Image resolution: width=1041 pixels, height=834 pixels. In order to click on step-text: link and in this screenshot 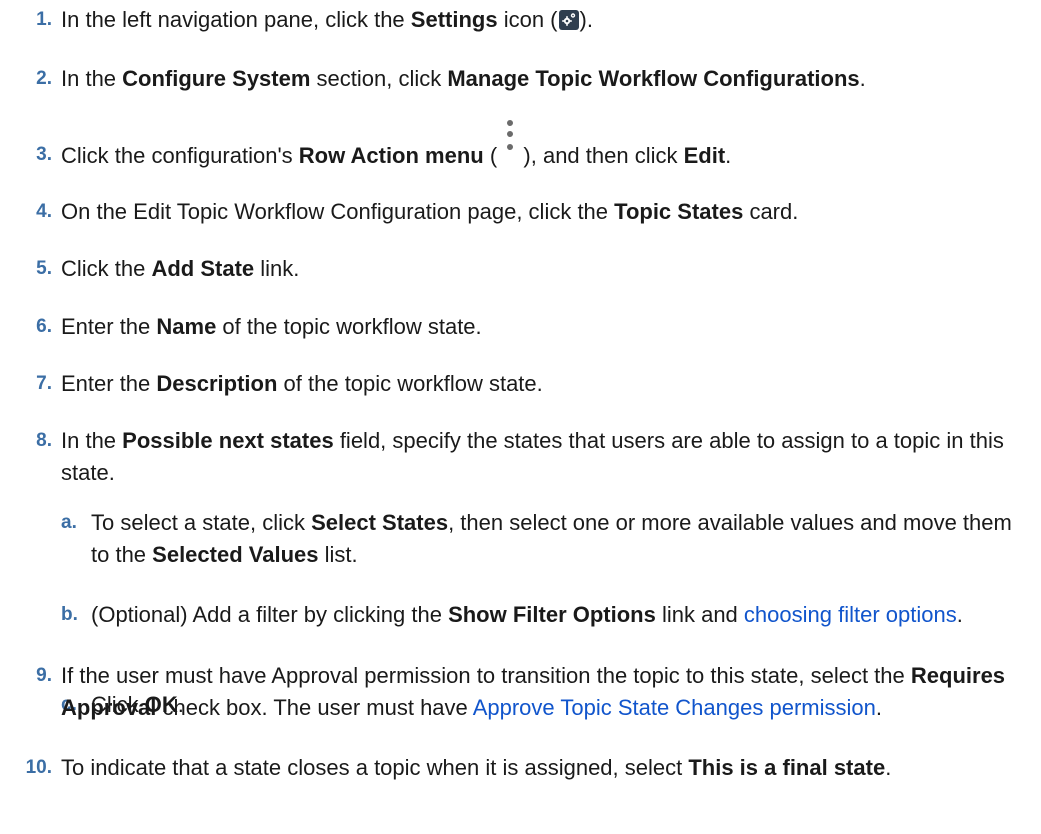, I will do `click(699, 614)`.